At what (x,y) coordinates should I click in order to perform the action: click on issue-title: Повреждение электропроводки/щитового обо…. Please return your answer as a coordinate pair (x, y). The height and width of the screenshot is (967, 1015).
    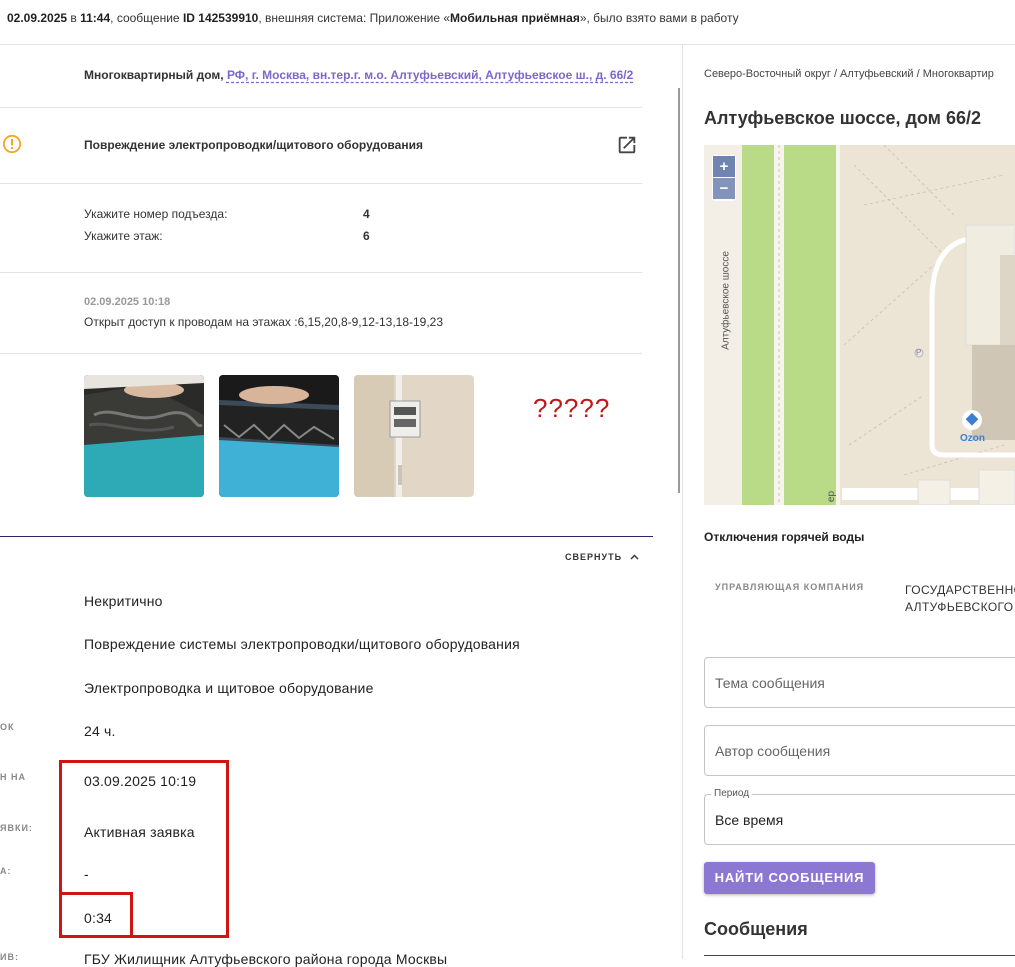
    Looking at the image, I should click on (253, 145).